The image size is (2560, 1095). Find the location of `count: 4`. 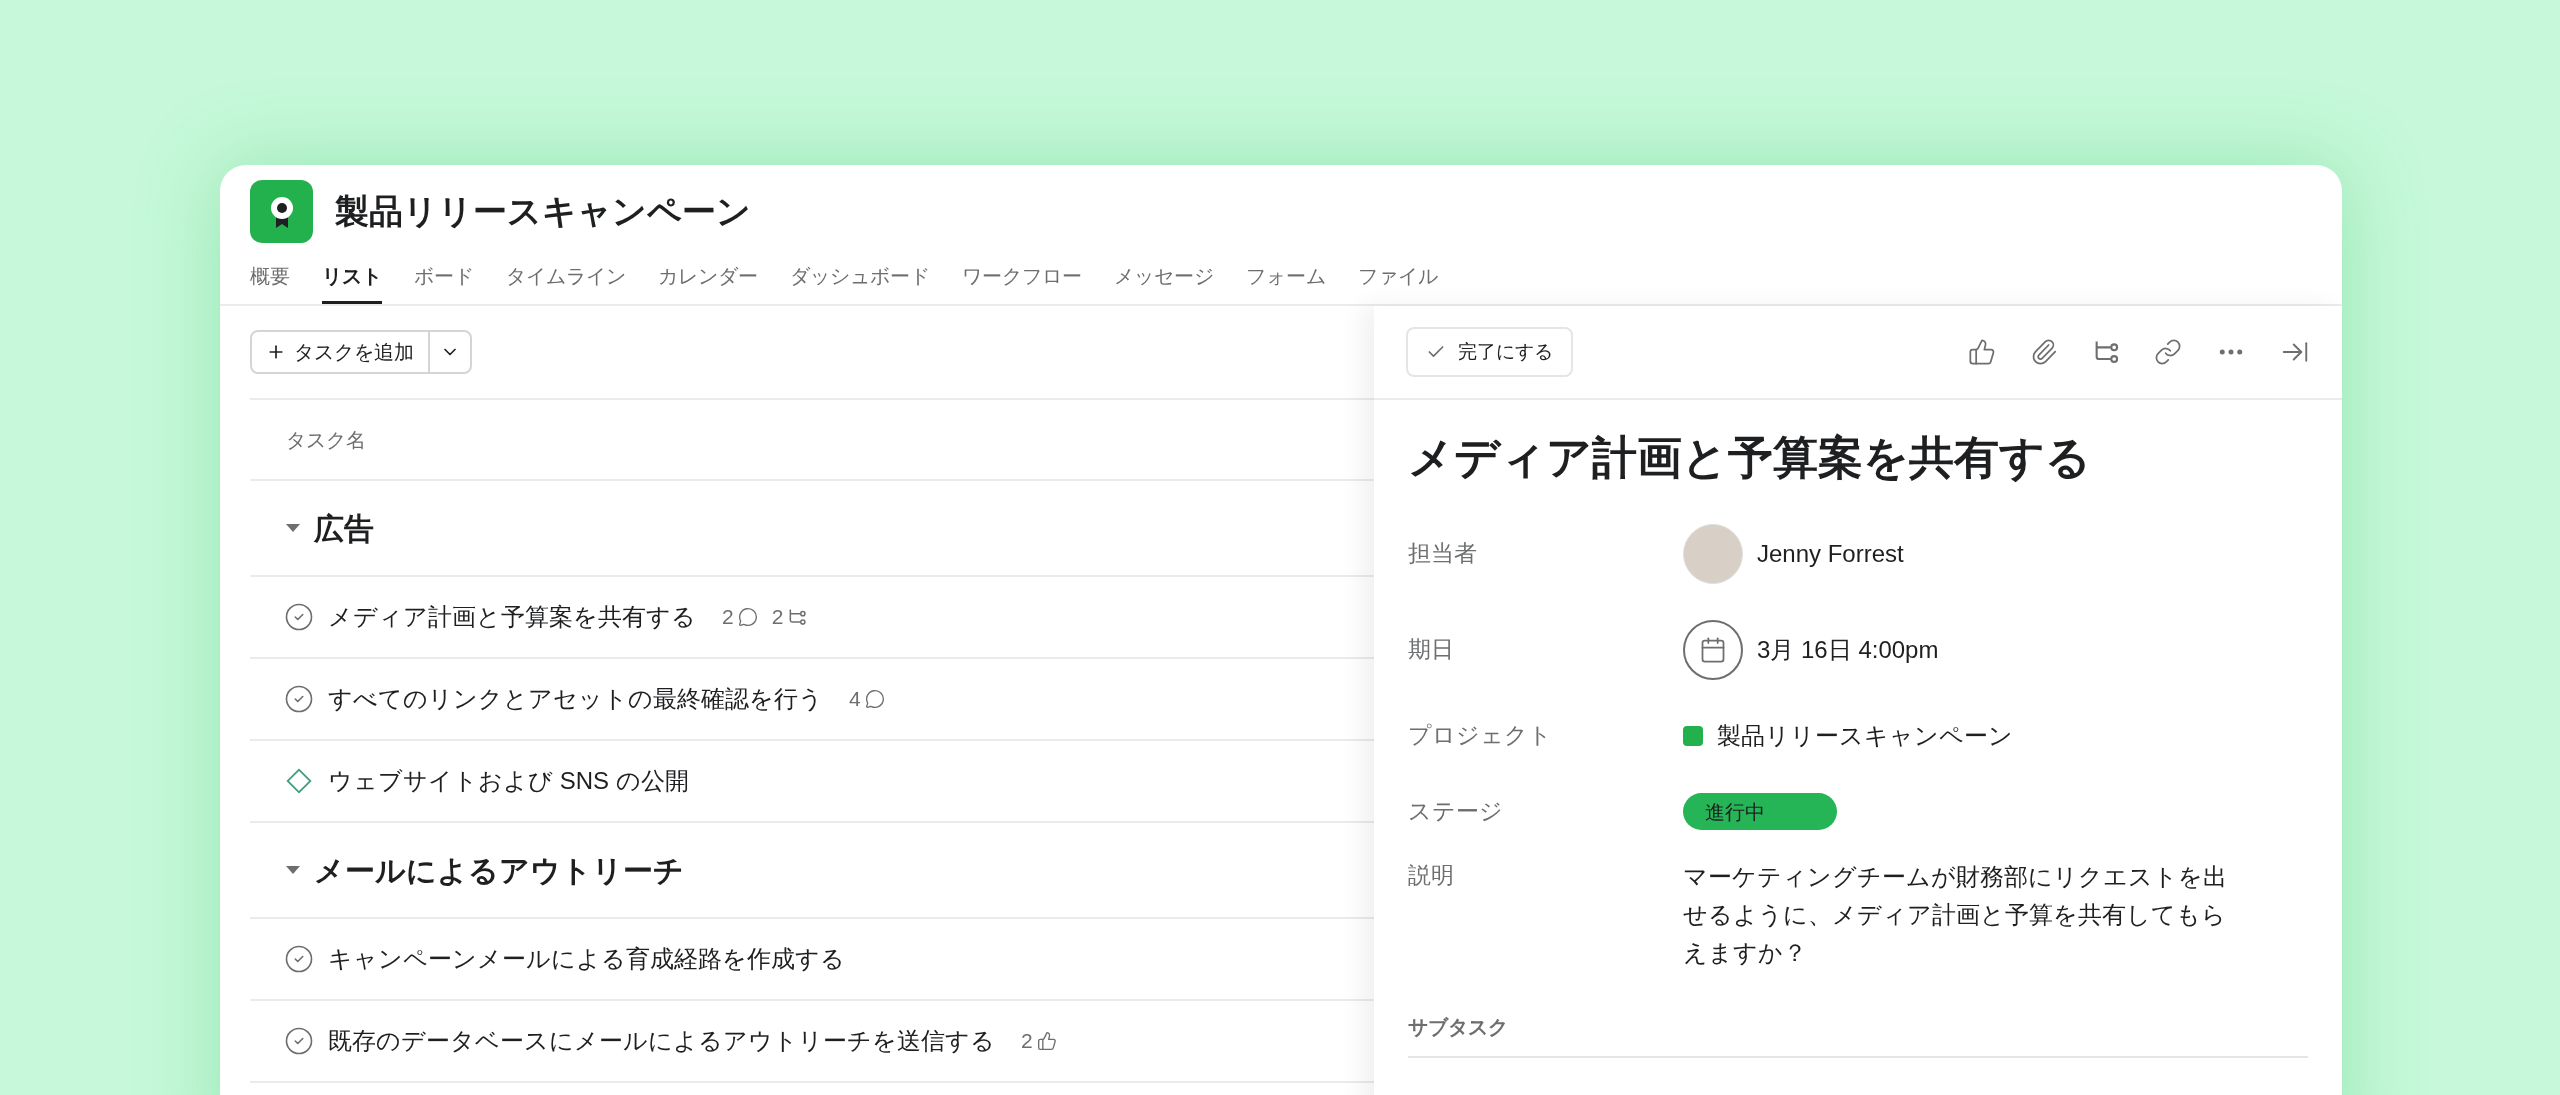

count: 4 is located at coordinates (855, 699).